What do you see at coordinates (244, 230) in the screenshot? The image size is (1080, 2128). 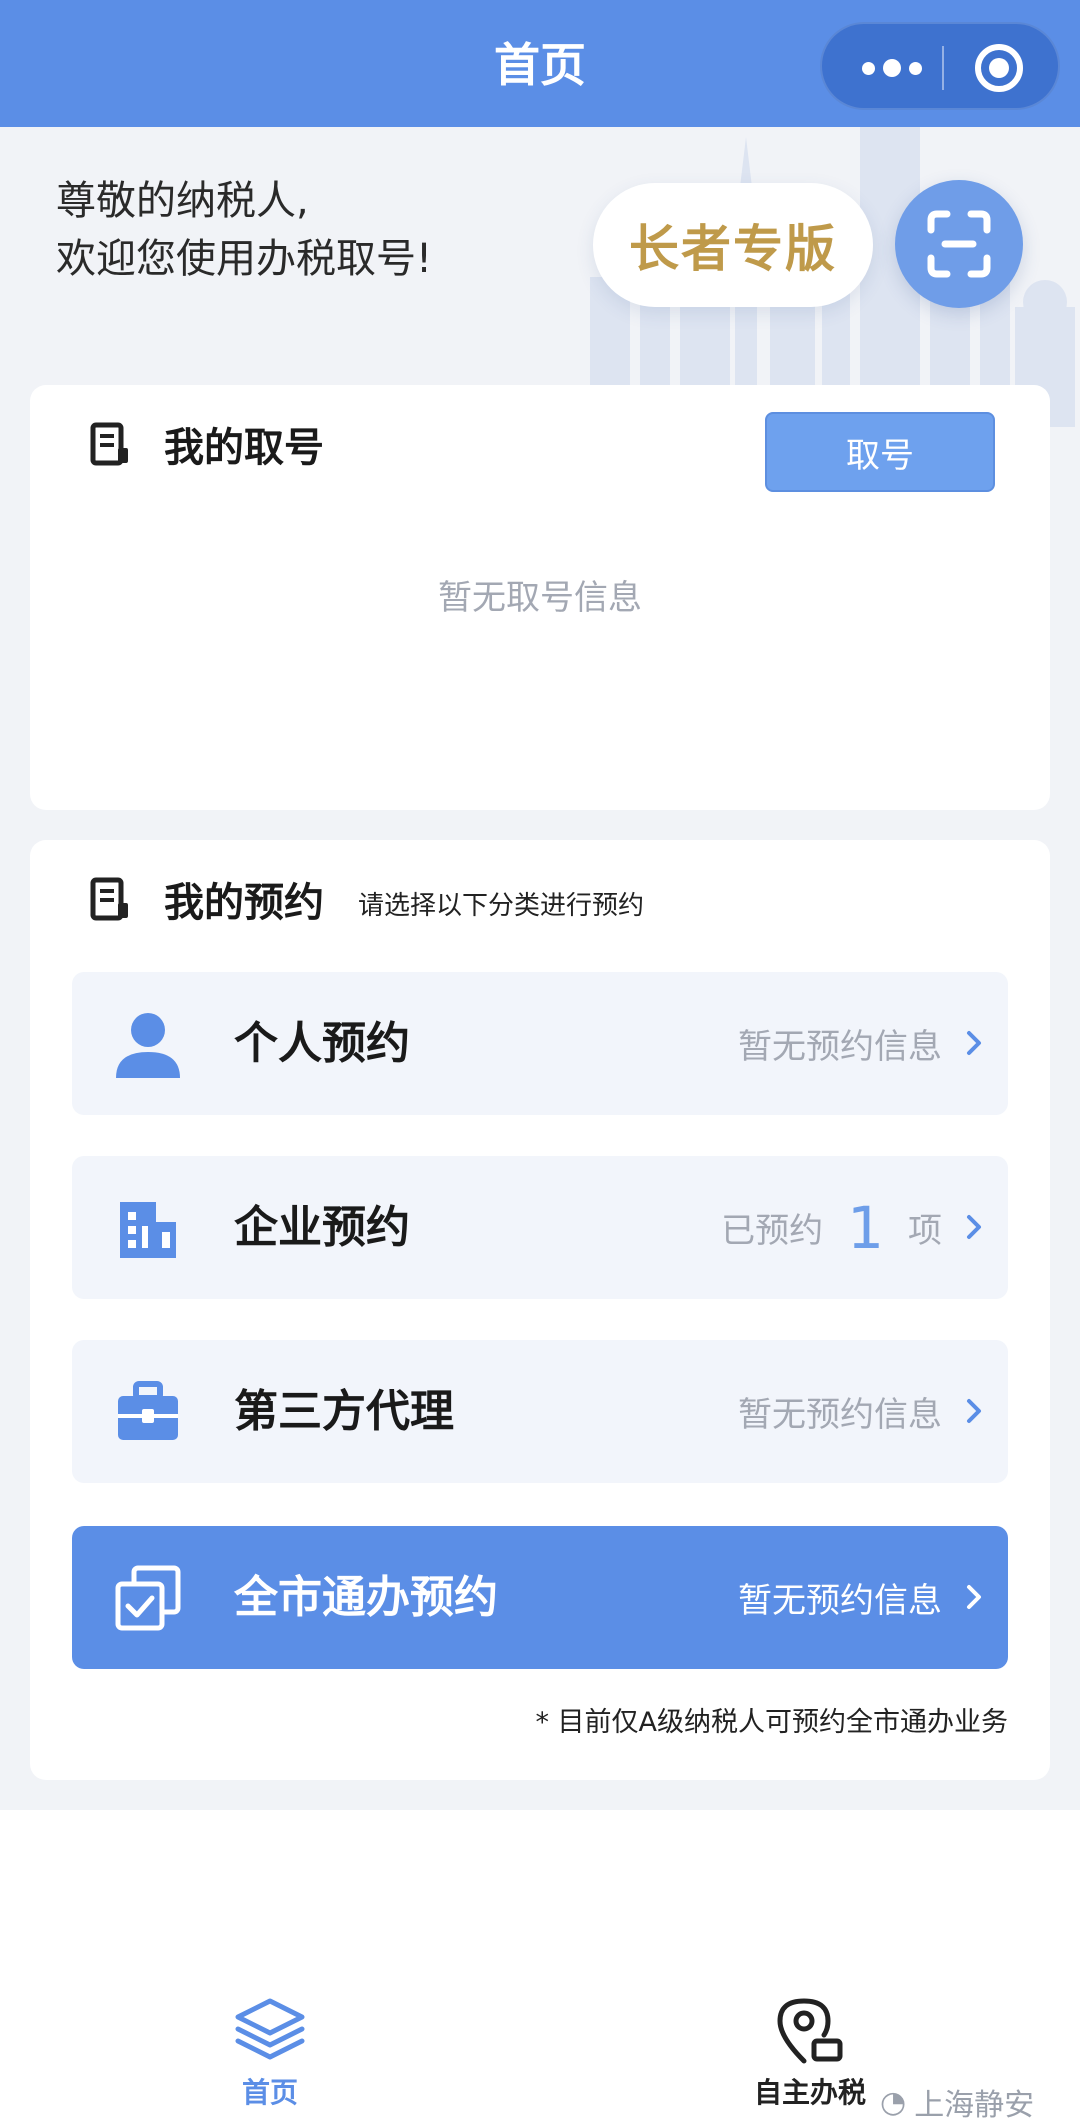 I see `greeting-text: 尊敬的纳税人, 欢迎您使用办税取号!` at bounding box center [244, 230].